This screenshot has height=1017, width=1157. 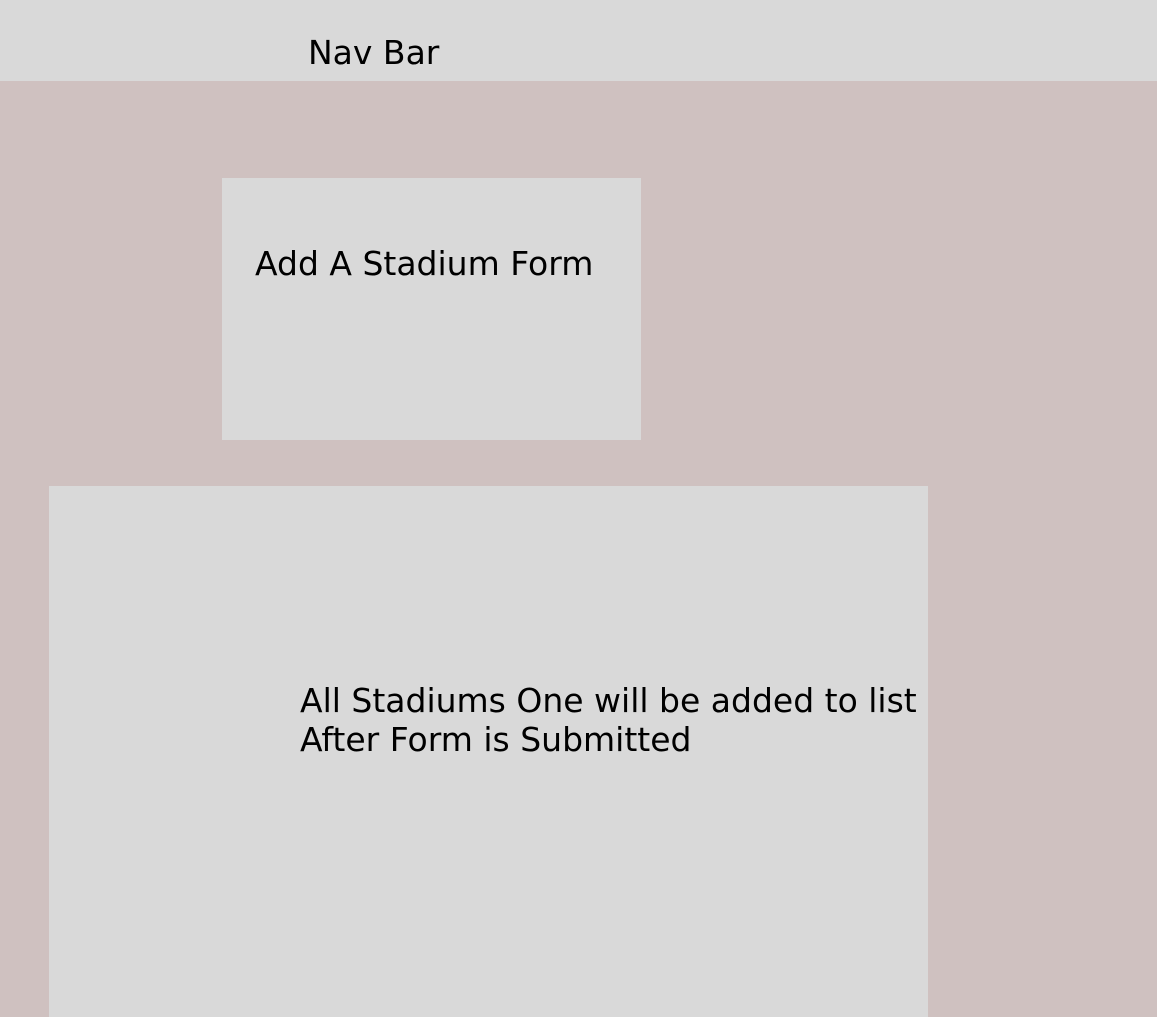 I want to click on nav-bar-label: Nav Bar, so click(x=374, y=52).